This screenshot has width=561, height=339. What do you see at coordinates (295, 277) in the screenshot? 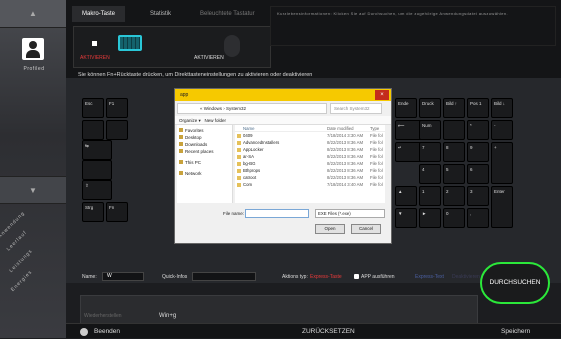
I see `action-type-label: Aktions typ:` at bounding box center [295, 277].